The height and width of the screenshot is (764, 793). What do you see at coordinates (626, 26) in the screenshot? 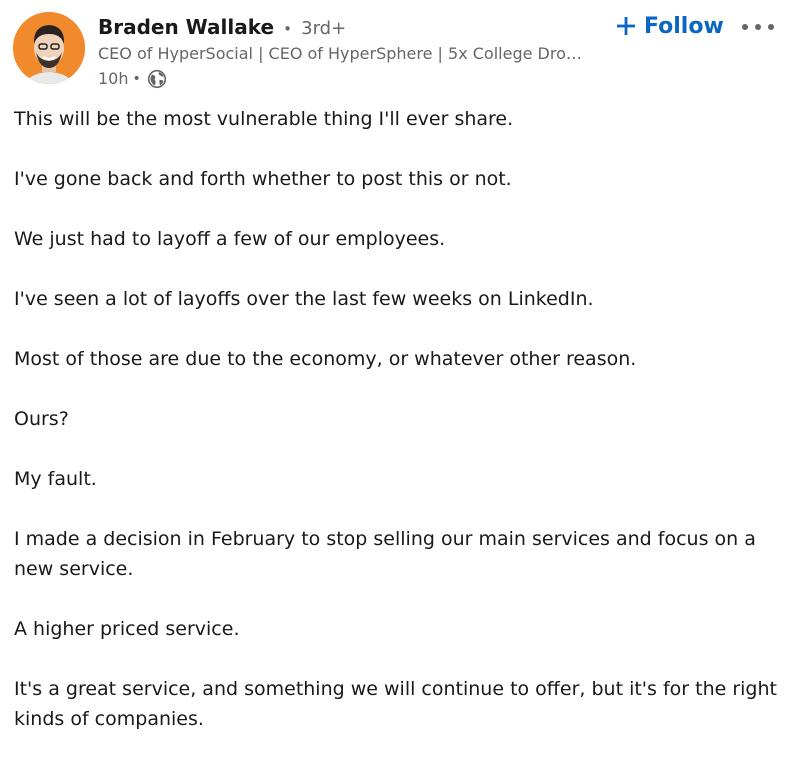
I see `plus-icon` at bounding box center [626, 26].